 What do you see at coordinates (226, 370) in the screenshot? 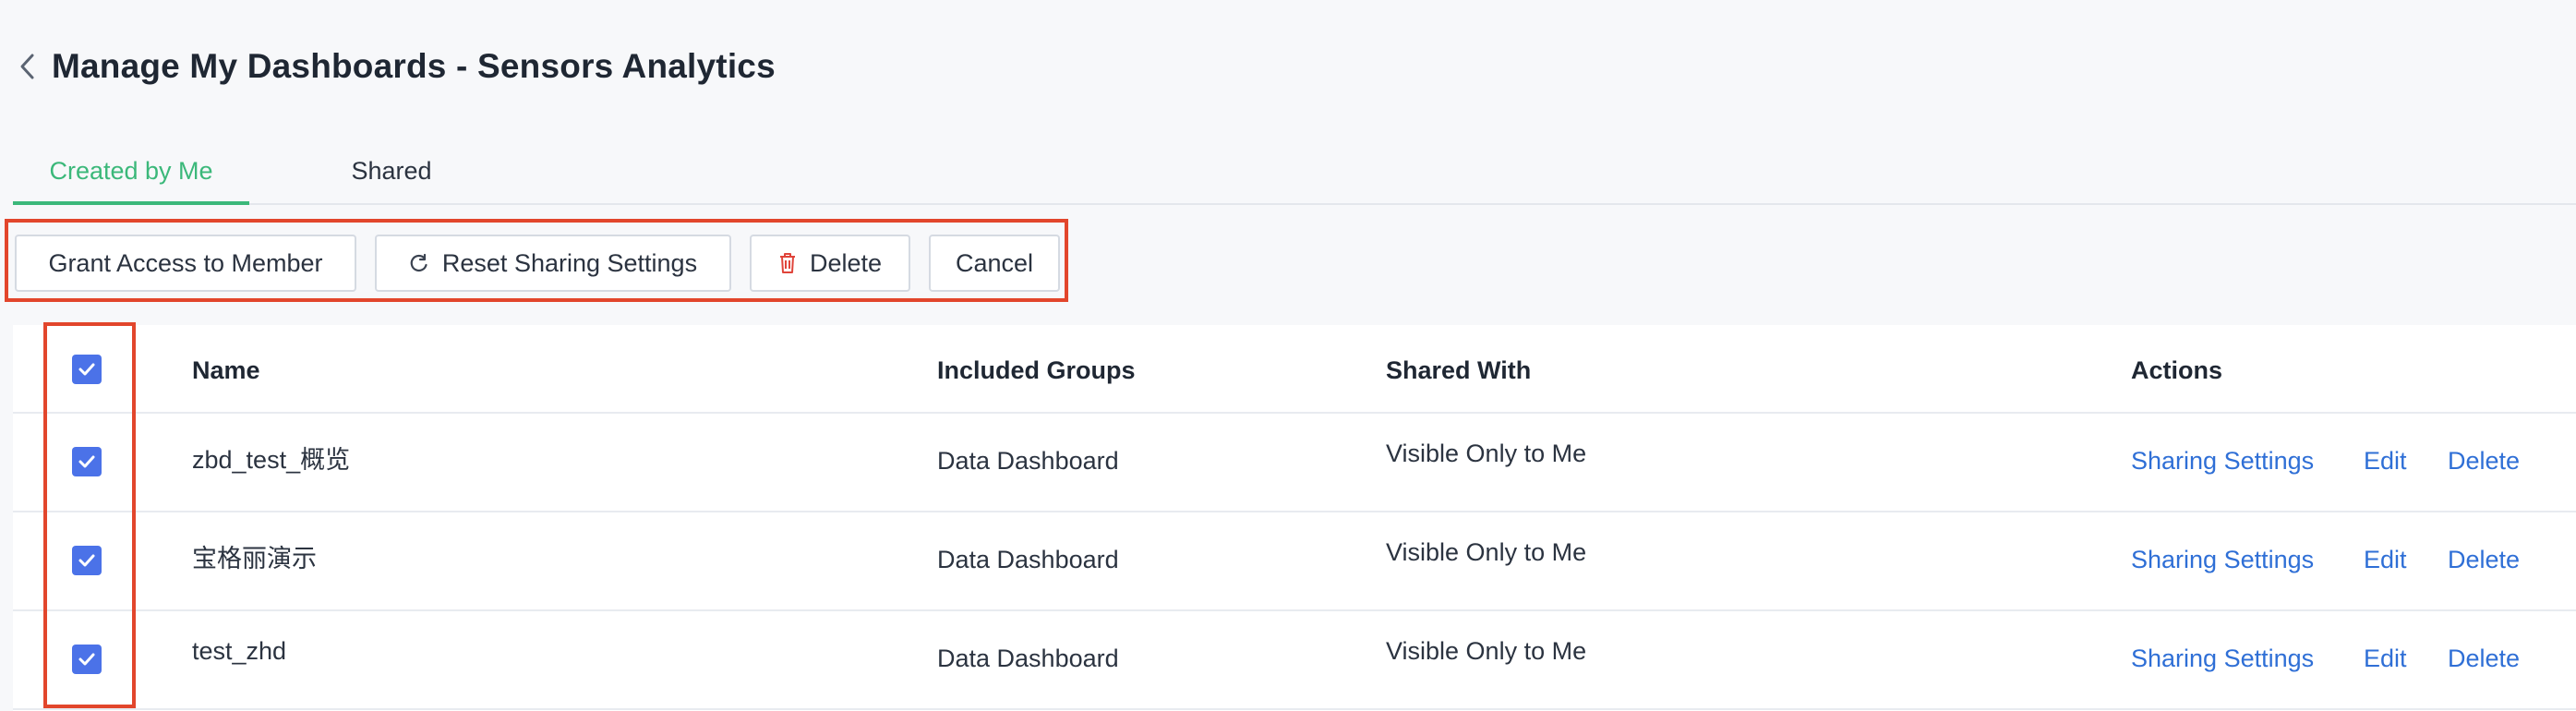
I see `header-name: Name` at bounding box center [226, 370].